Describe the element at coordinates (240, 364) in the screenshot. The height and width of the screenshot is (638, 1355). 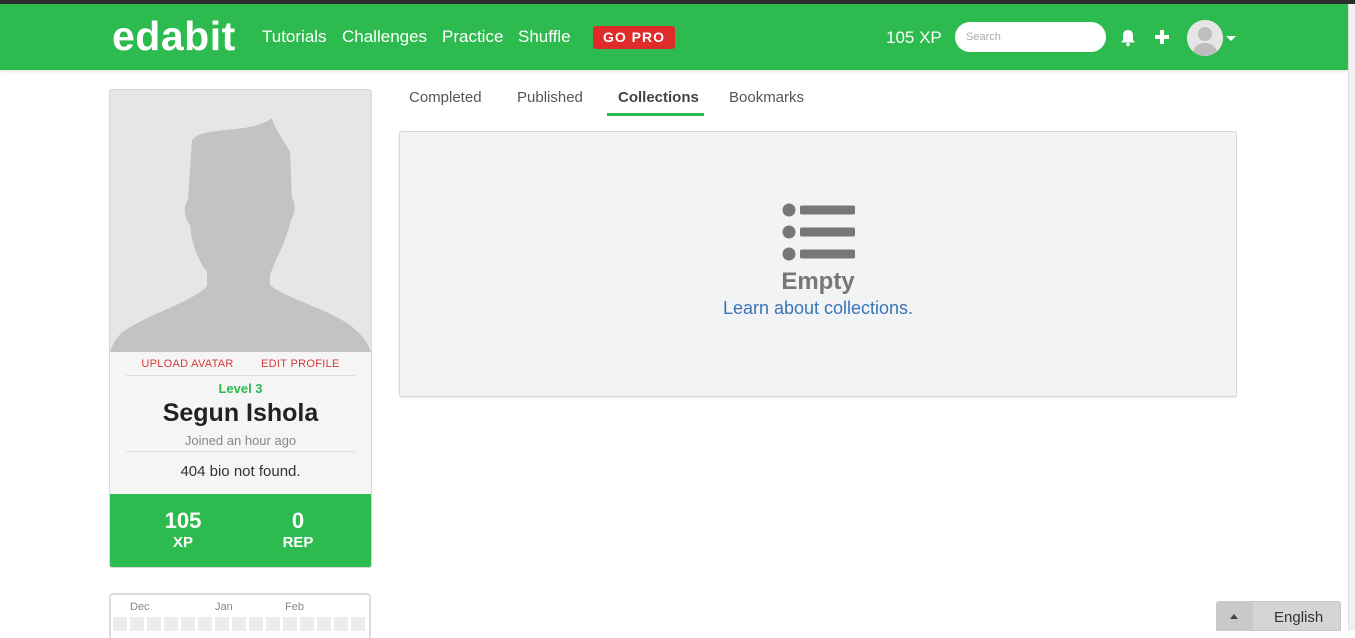
I see `profile-actions: UPLOAD AVATAR EDIT PROFILE` at that location.